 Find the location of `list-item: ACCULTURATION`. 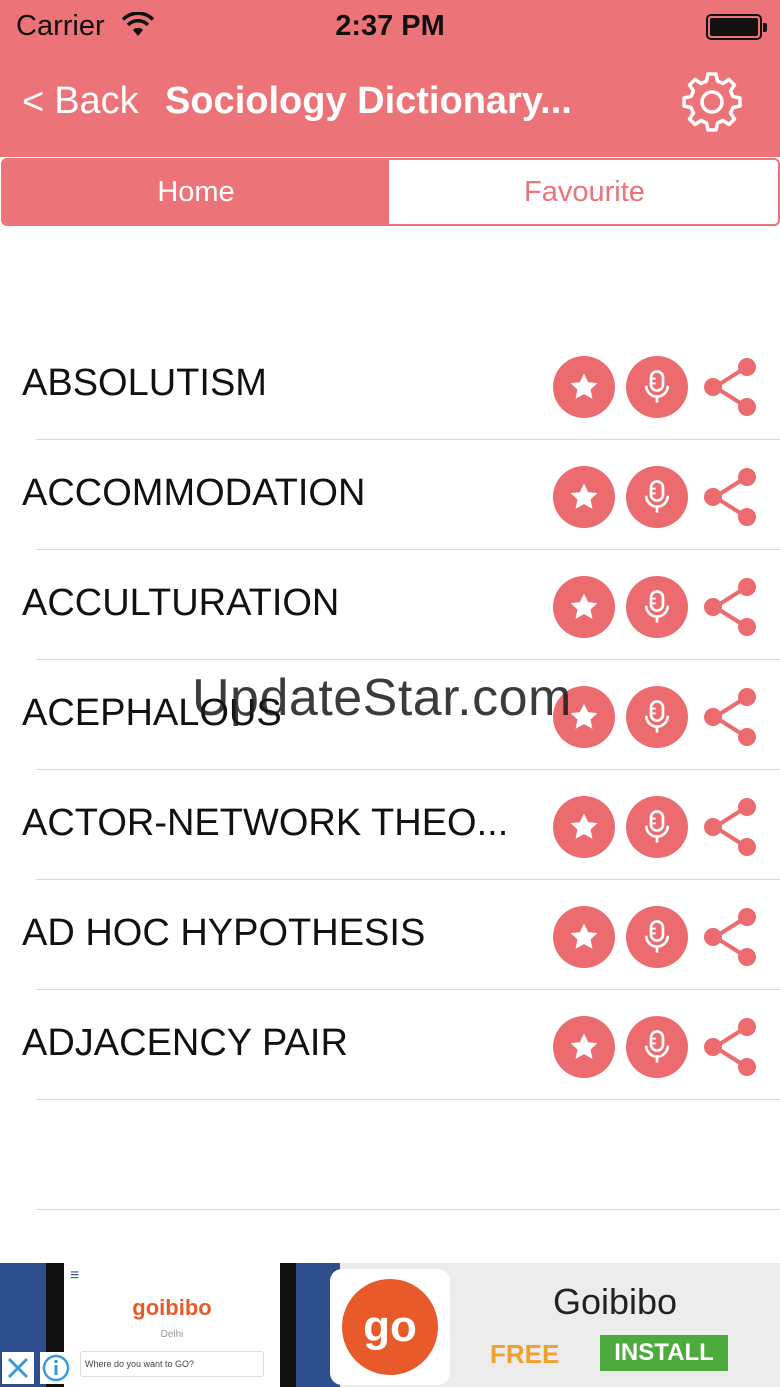

list-item: ACCULTURATION is located at coordinates (390, 605).